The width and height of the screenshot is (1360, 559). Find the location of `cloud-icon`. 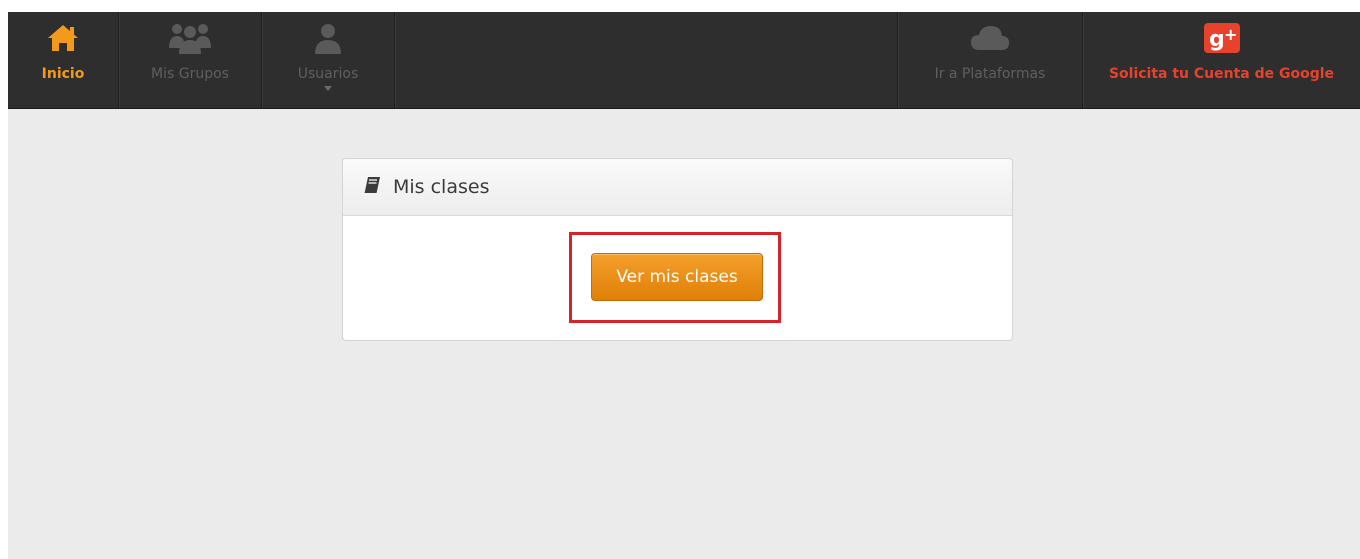

cloud-icon is located at coordinates (990, 38).